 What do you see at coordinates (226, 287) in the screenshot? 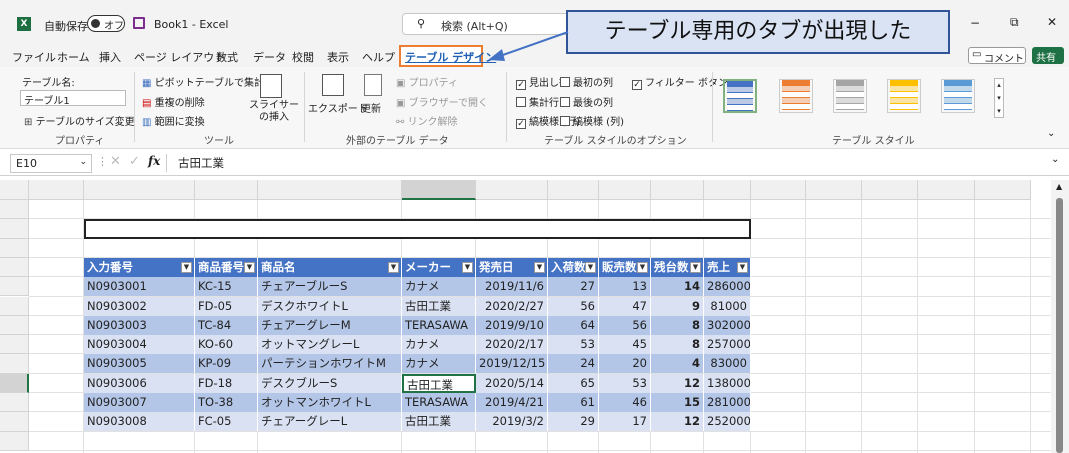
I see `table-cell: KC-15` at bounding box center [226, 287].